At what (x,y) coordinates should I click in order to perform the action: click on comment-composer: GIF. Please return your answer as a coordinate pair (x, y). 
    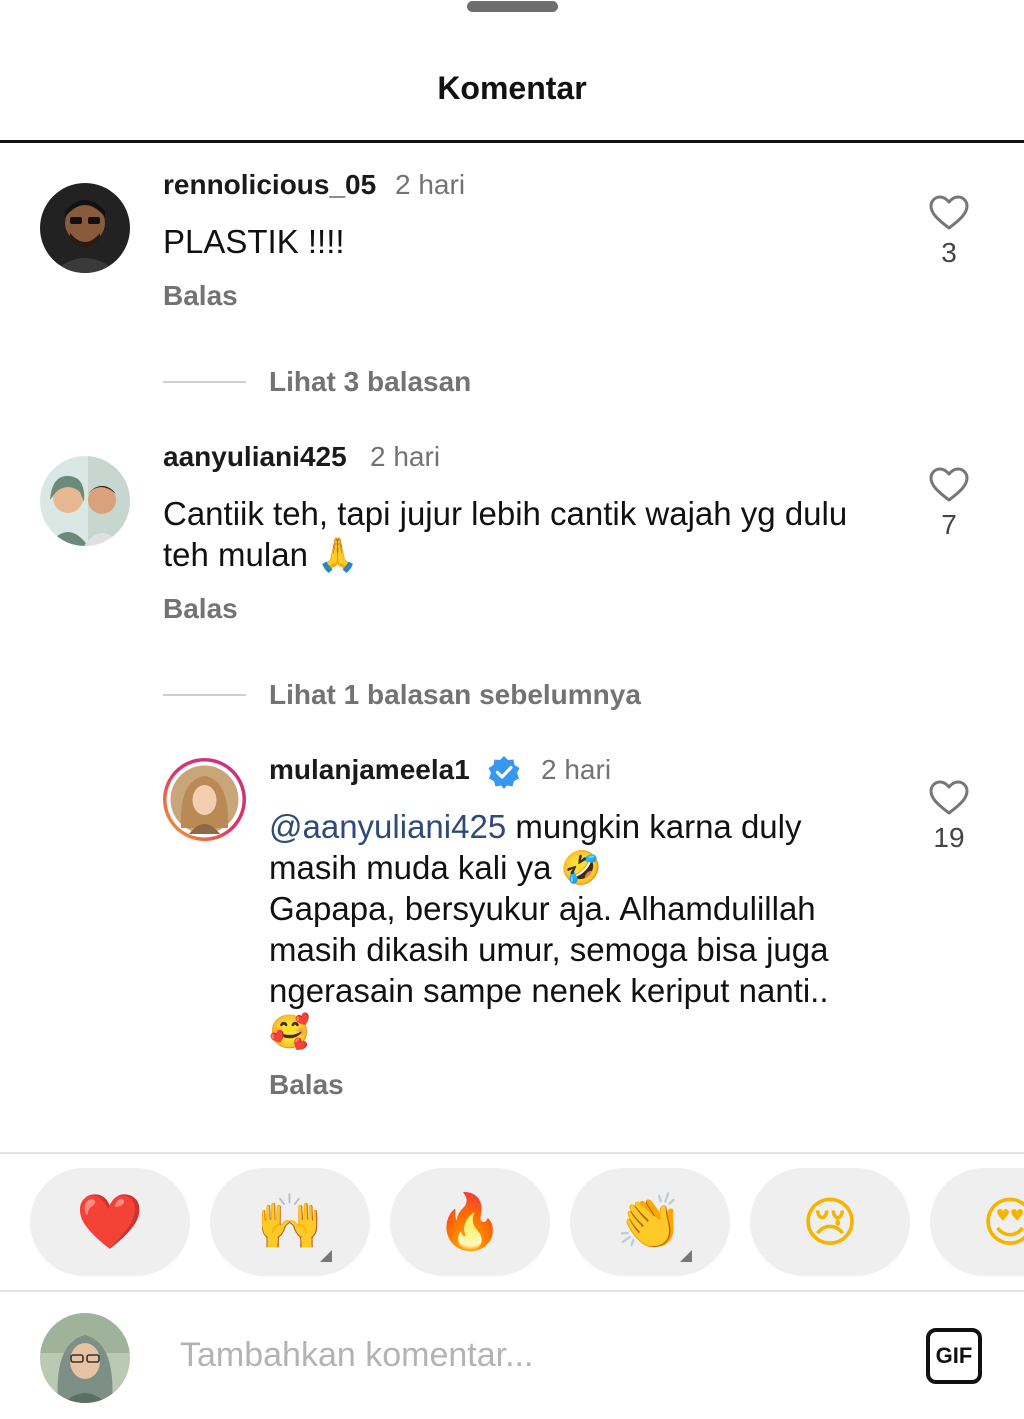
    Looking at the image, I should click on (512, 1356).